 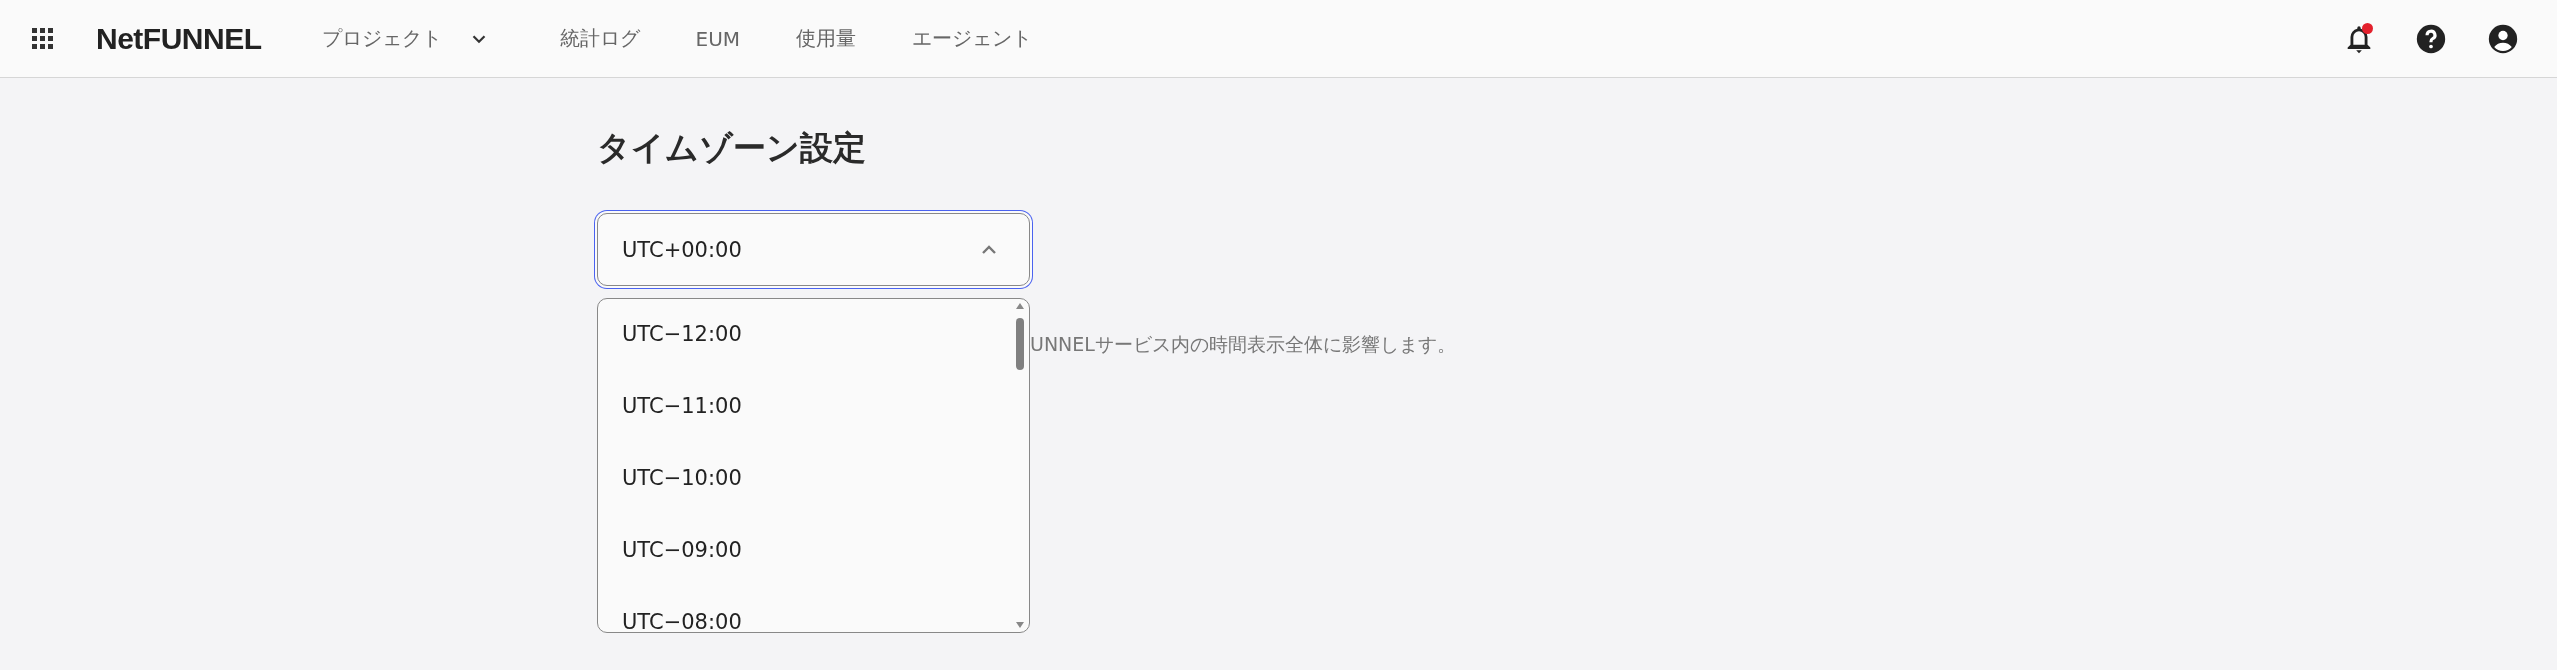 What do you see at coordinates (813, 406) in the screenshot?
I see `dropdown-option: UTC−11:00` at bounding box center [813, 406].